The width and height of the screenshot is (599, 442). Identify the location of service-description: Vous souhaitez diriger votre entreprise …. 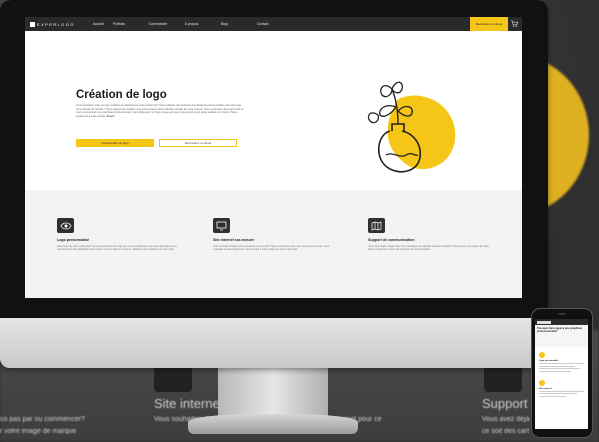
(271, 248).